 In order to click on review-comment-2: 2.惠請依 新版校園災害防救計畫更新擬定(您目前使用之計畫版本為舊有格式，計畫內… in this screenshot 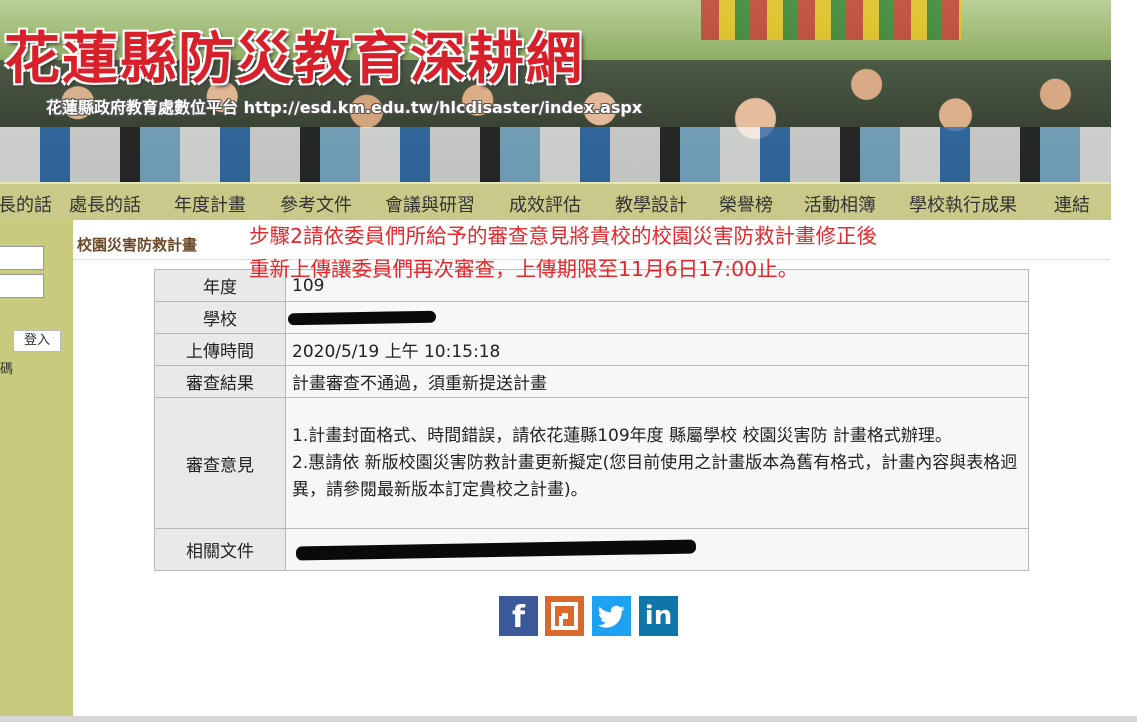, I will do `click(655, 476)`.